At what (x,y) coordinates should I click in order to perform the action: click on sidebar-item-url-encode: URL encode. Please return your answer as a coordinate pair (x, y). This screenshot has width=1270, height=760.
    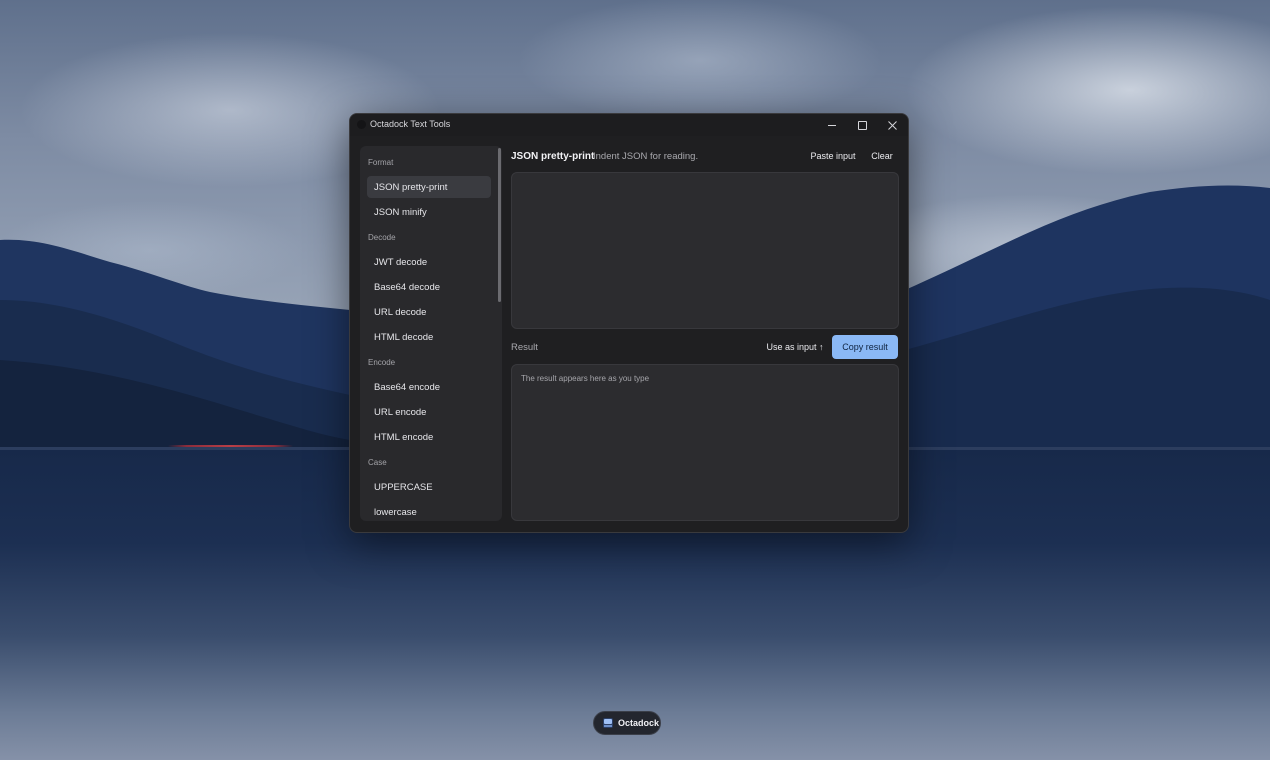
    Looking at the image, I should click on (429, 412).